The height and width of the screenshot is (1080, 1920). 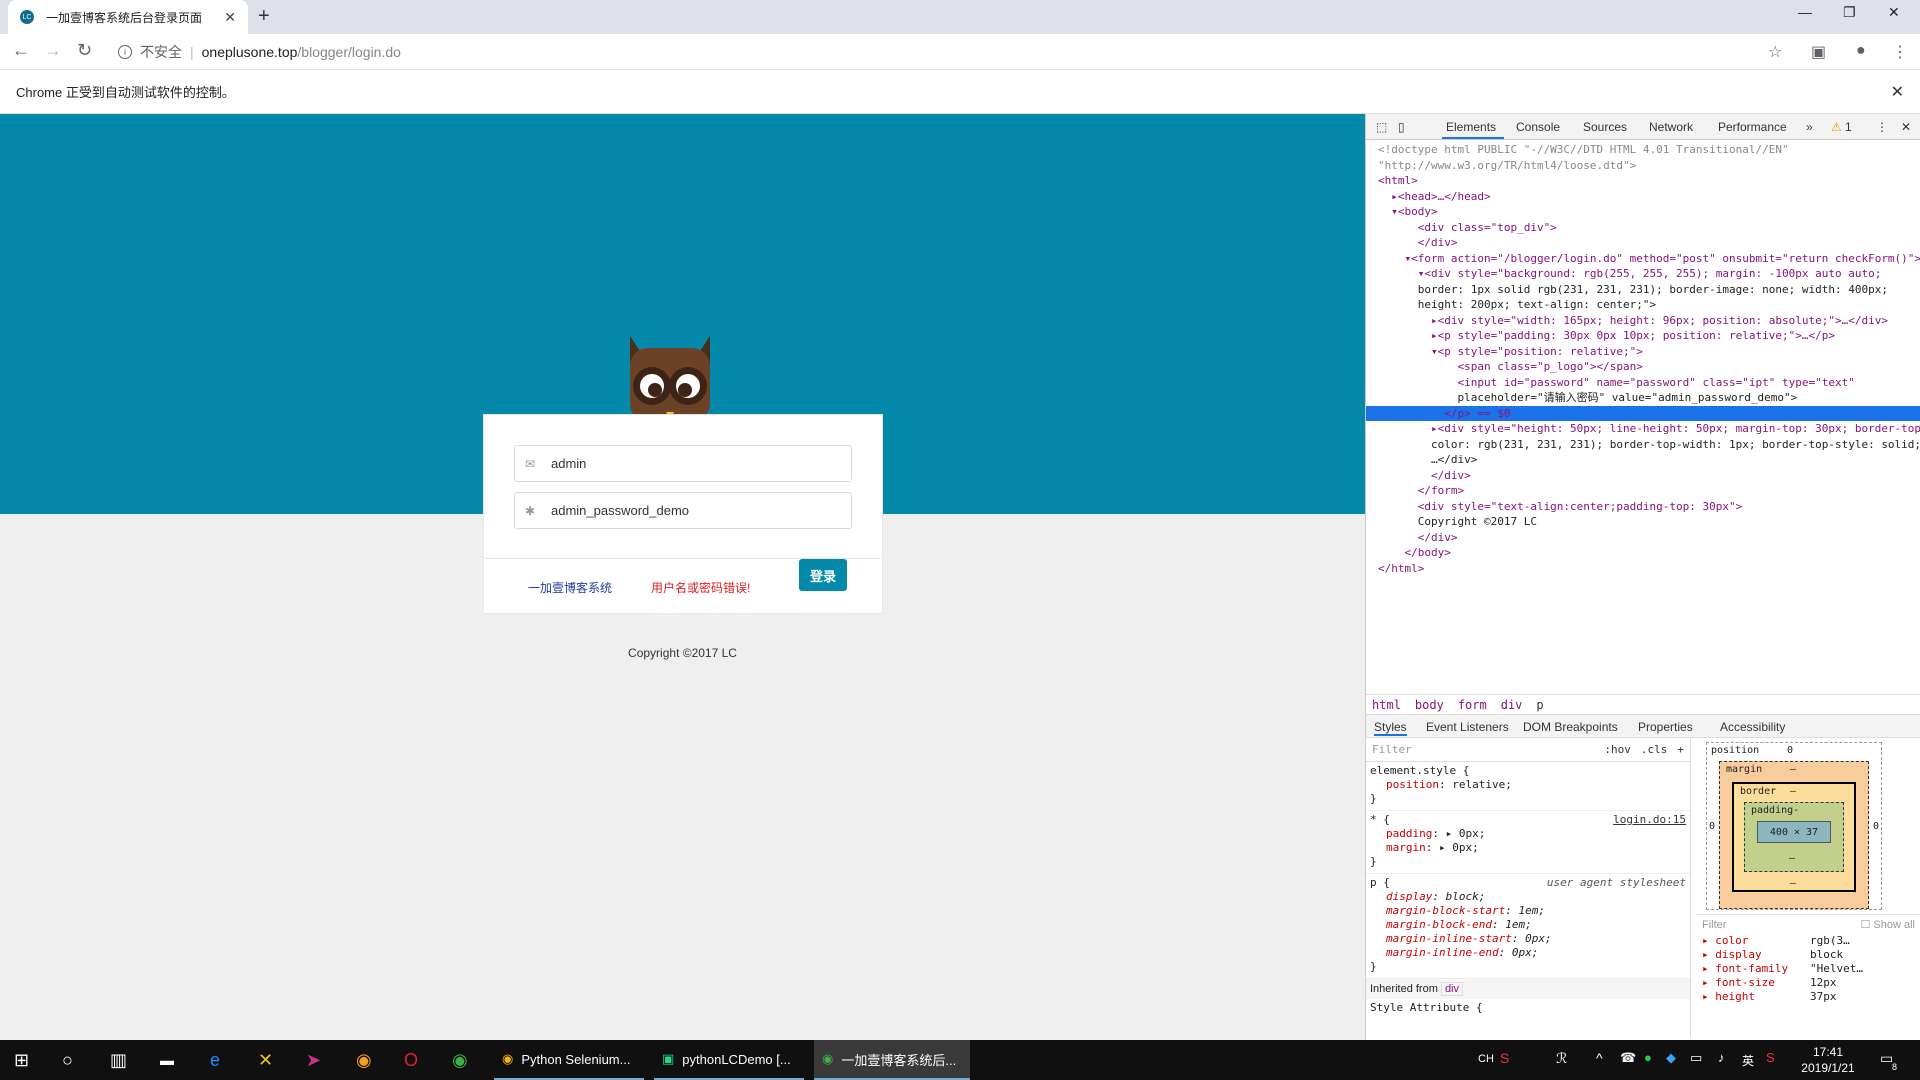 I want to click on network-icon: ▭, so click(x=1696, y=1058).